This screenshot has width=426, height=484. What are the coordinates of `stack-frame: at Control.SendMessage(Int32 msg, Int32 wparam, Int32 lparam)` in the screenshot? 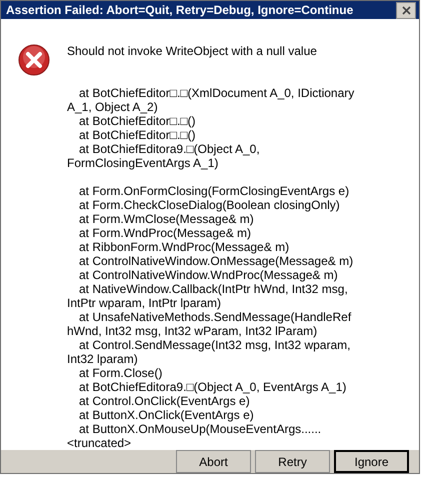 It's located at (232, 352).